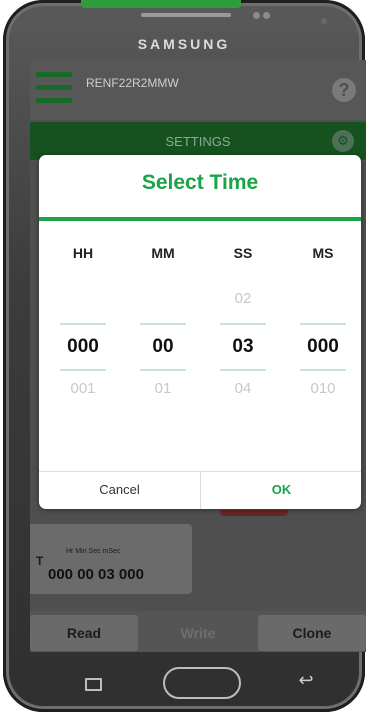 This screenshot has height=712, width=370. Describe the element at coordinates (161, 4) in the screenshot. I see `status-strip` at that location.